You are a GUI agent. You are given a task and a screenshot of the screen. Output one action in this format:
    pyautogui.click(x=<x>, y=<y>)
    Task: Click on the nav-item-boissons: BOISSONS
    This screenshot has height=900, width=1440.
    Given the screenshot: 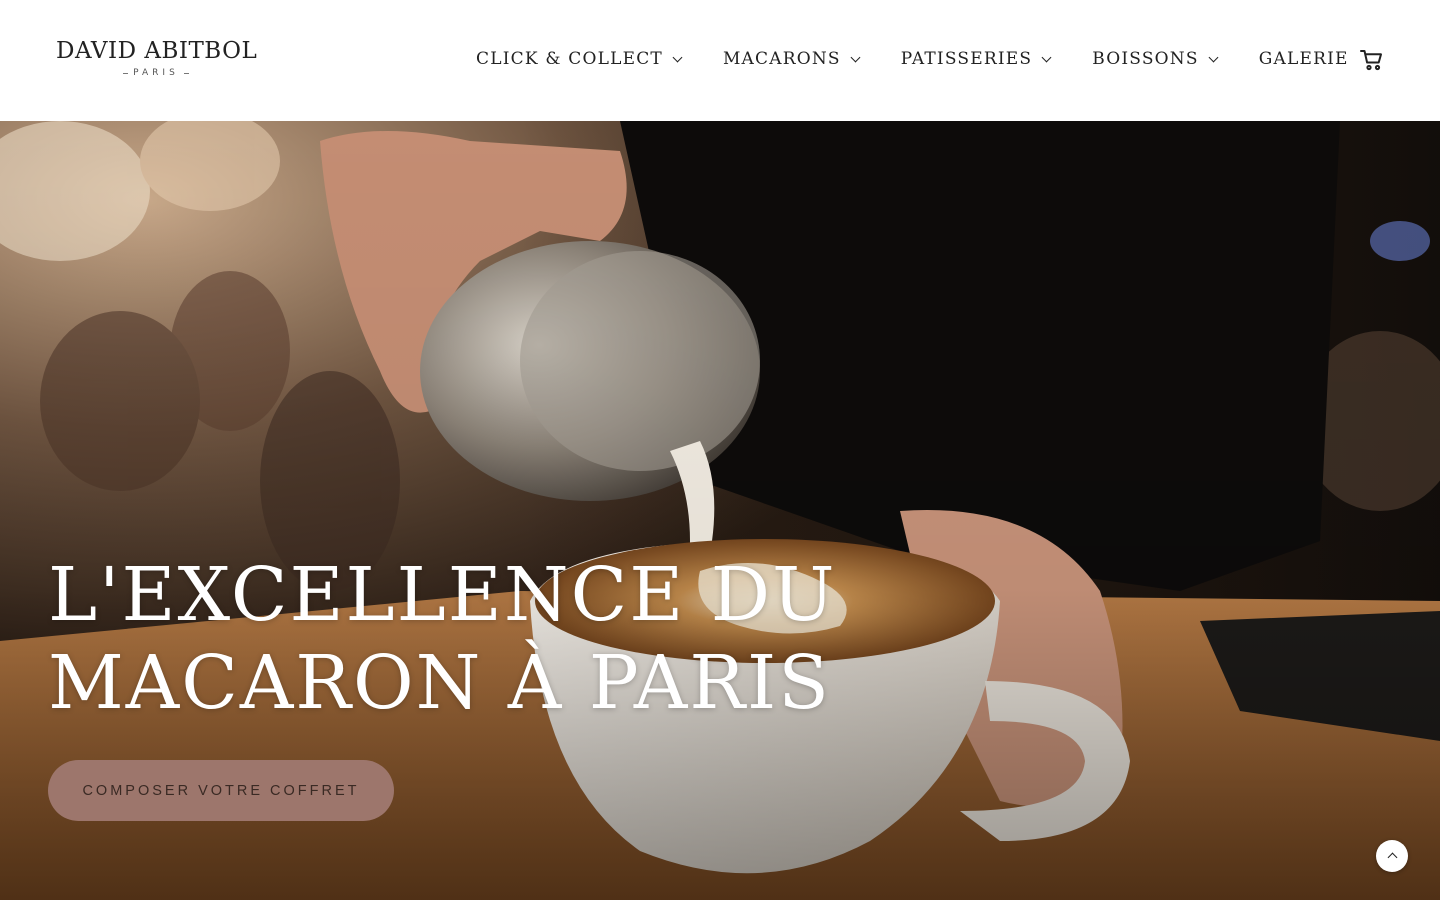 What is the action you would take?
    pyautogui.click(x=1155, y=59)
    